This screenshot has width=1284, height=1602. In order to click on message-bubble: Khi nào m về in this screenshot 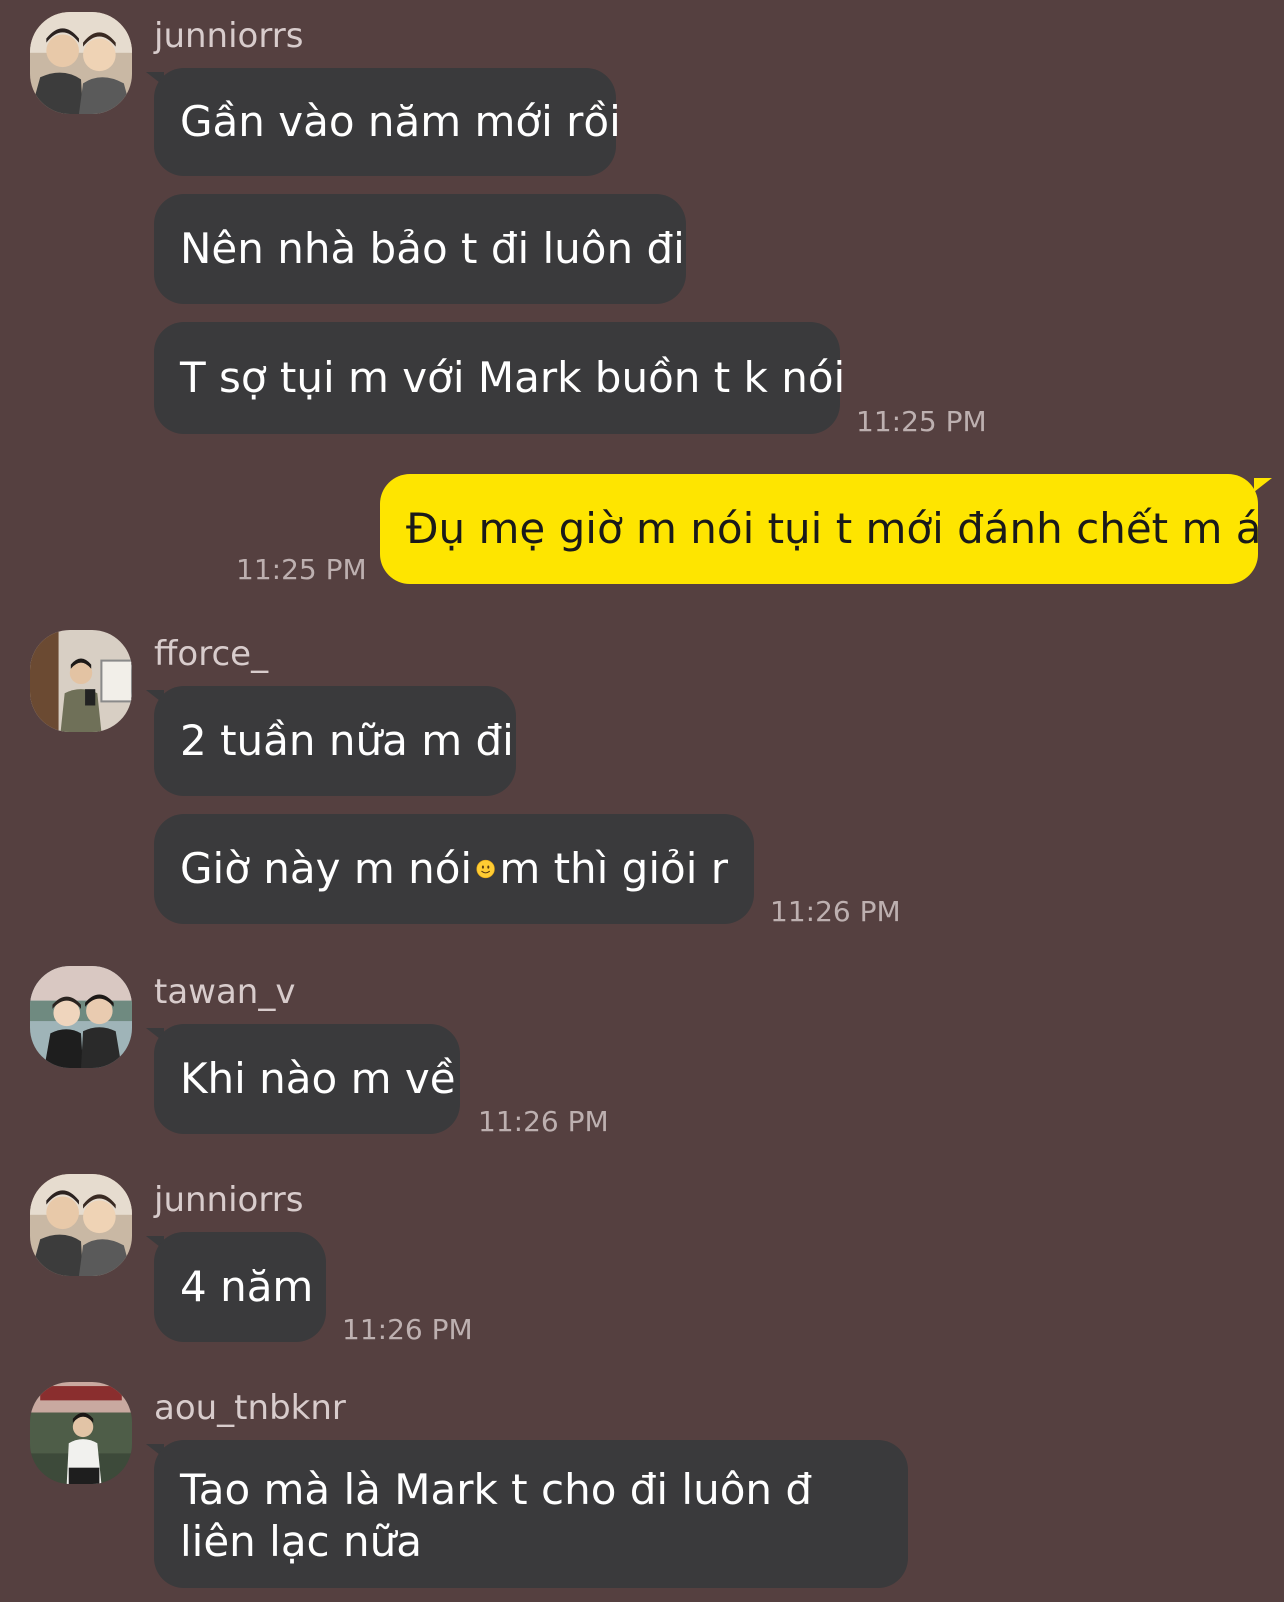, I will do `click(307, 1079)`.